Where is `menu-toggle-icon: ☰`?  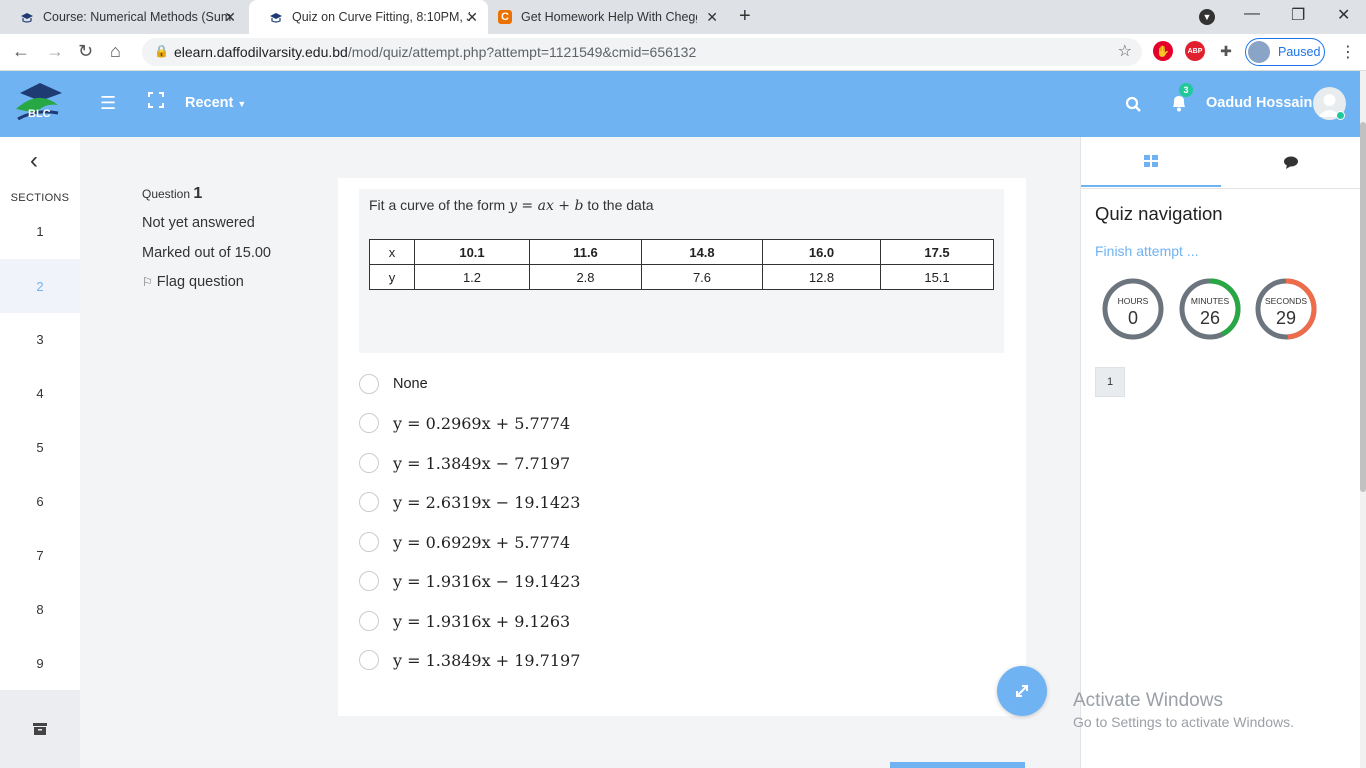 menu-toggle-icon: ☰ is located at coordinates (108, 103).